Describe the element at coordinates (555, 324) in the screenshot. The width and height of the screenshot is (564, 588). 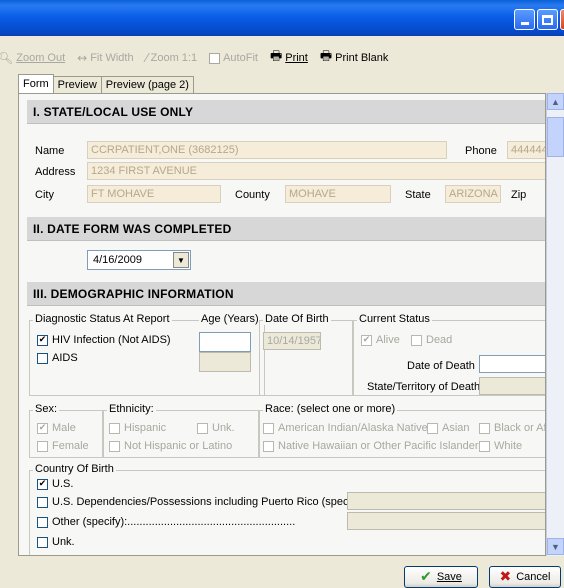
I see `vertical-scrollbar: ▲ ▼` at that location.